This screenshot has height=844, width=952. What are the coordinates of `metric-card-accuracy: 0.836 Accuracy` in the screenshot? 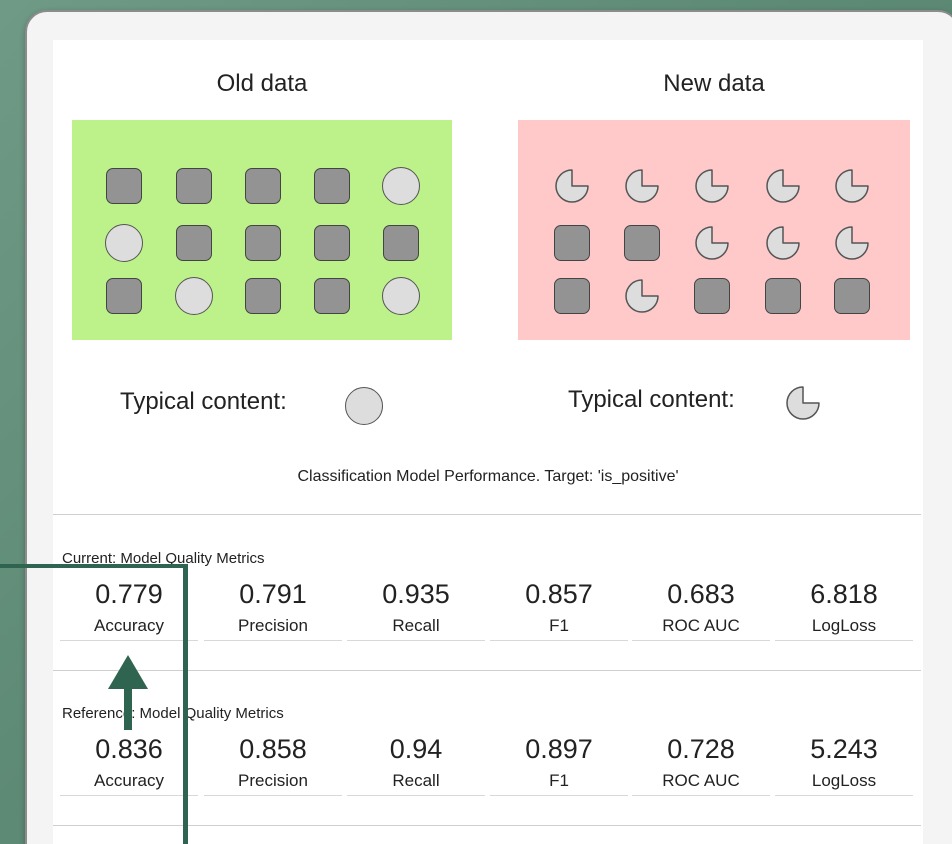 It's located at (129, 763).